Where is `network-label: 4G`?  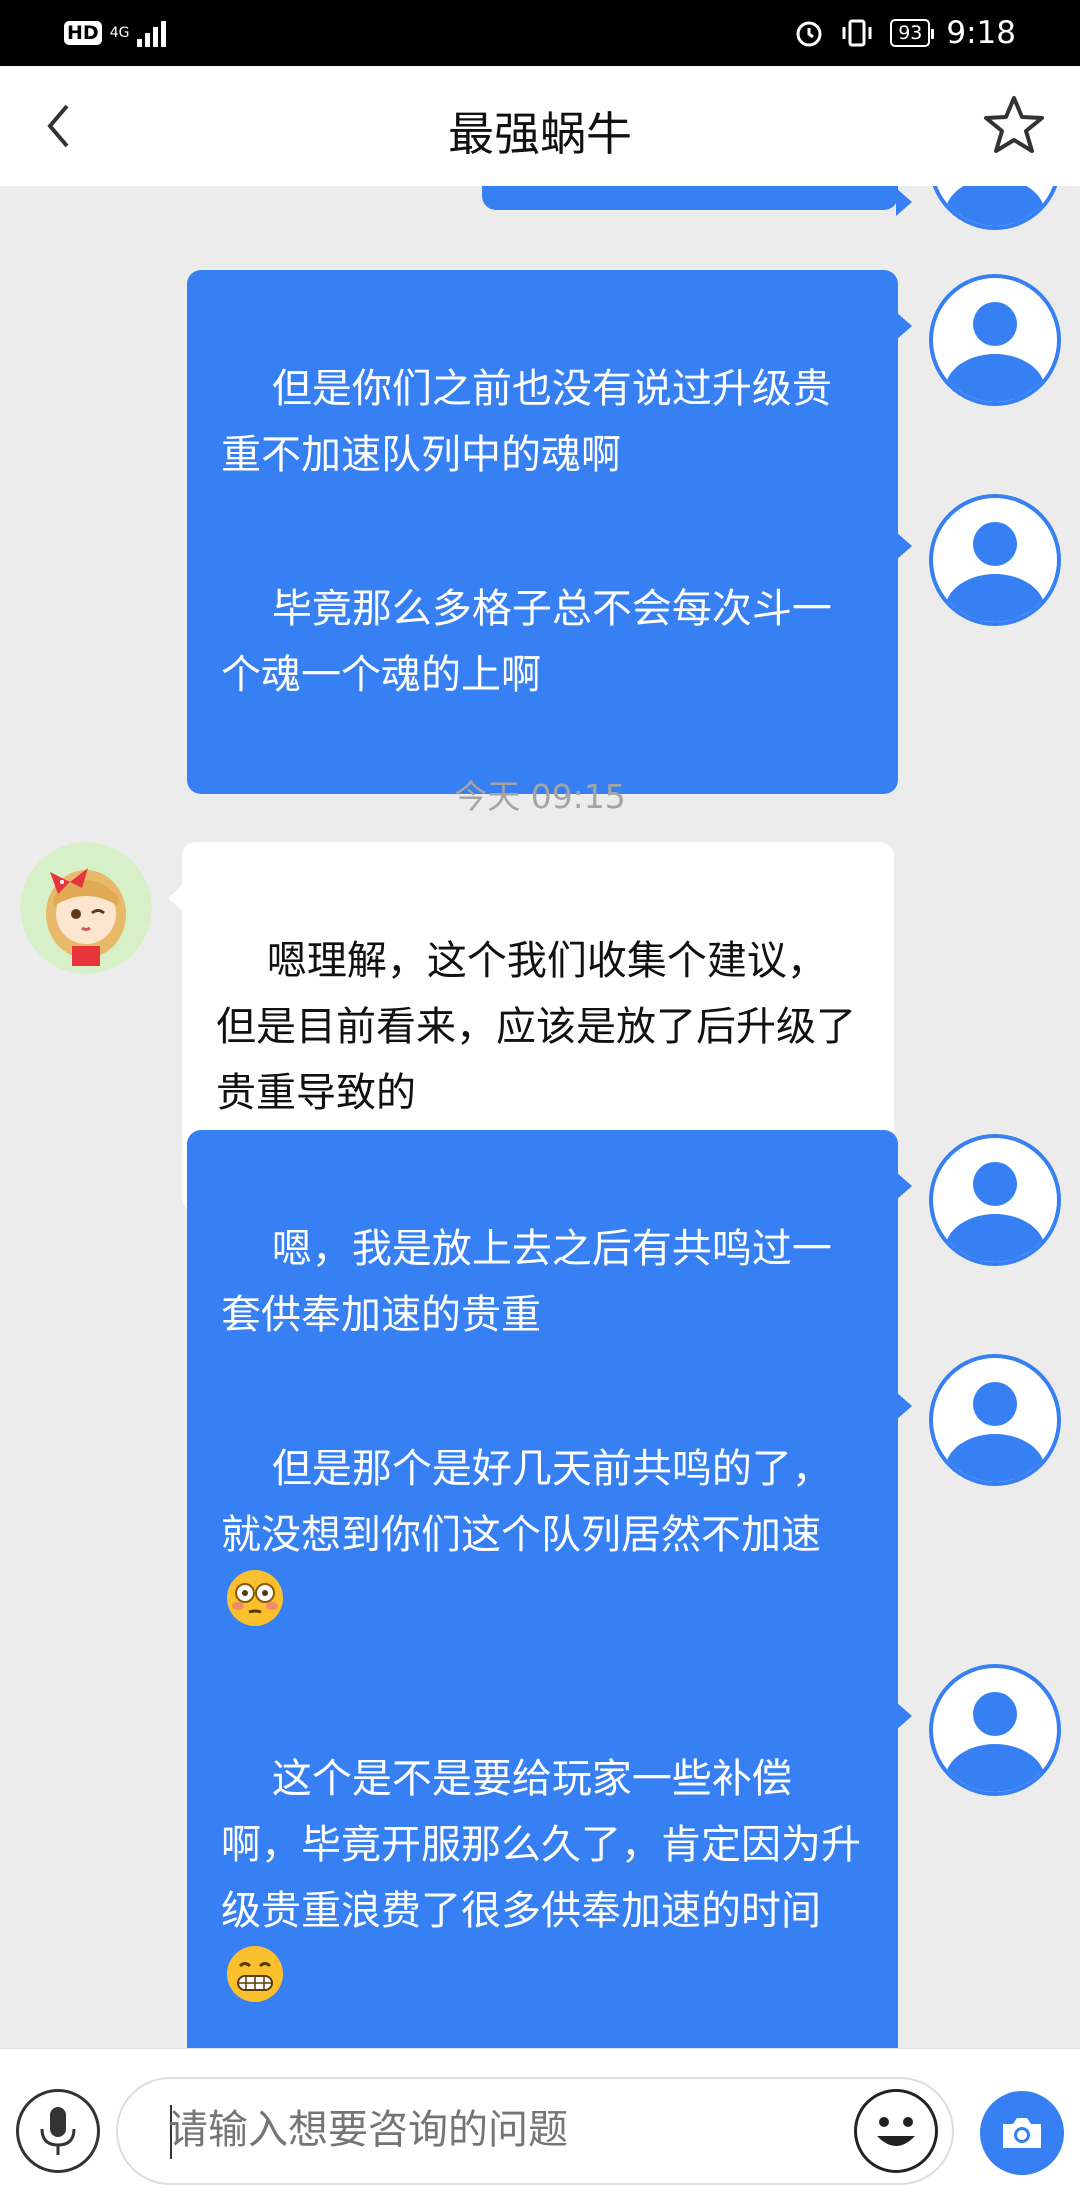
network-label: 4G is located at coordinates (119, 33).